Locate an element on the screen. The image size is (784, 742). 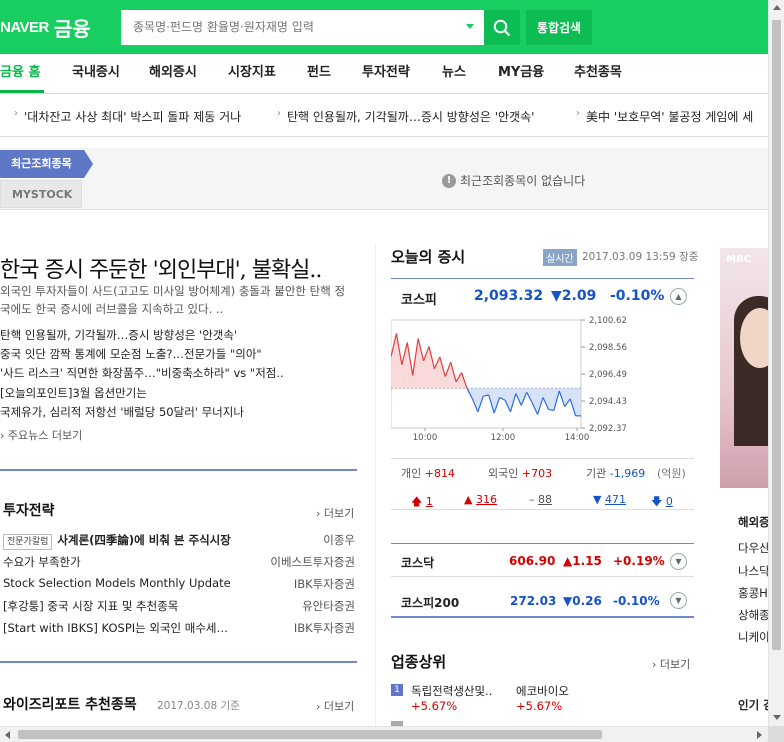
more-news-link: › 주요뉴스 더보기 is located at coordinates (41, 435).